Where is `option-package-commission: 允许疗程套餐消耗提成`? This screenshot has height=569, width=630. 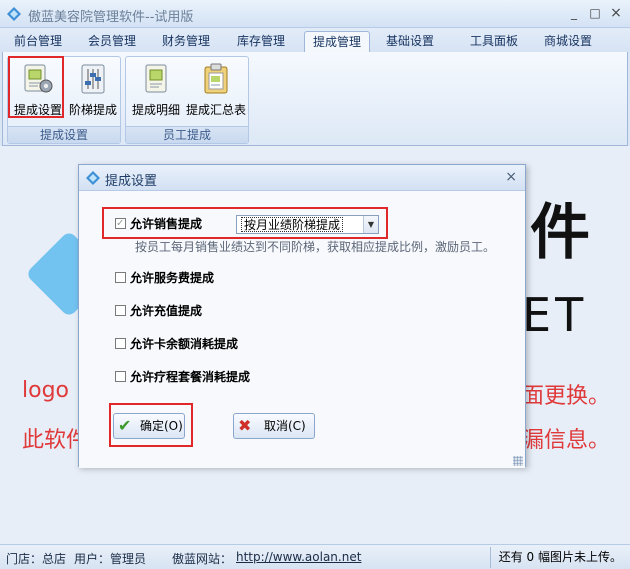 option-package-commission: 允许疗程套餐消耗提成 is located at coordinates (182, 377).